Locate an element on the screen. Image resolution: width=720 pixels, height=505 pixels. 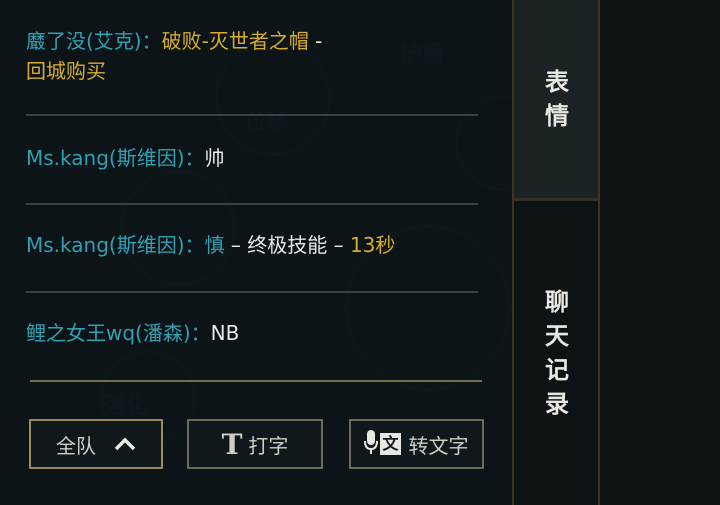
tab-label-char: 天 is located at coordinates (557, 336).